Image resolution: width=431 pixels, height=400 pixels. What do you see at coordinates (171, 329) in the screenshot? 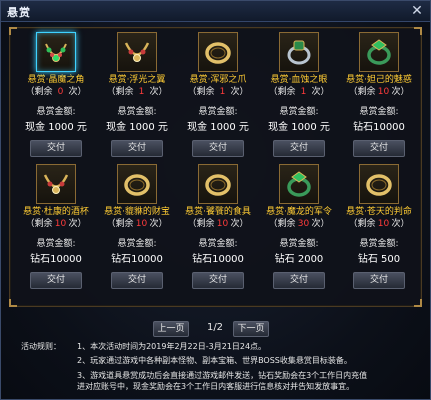
I see `prev-page-button: 上一页` at bounding box center [171, 329].